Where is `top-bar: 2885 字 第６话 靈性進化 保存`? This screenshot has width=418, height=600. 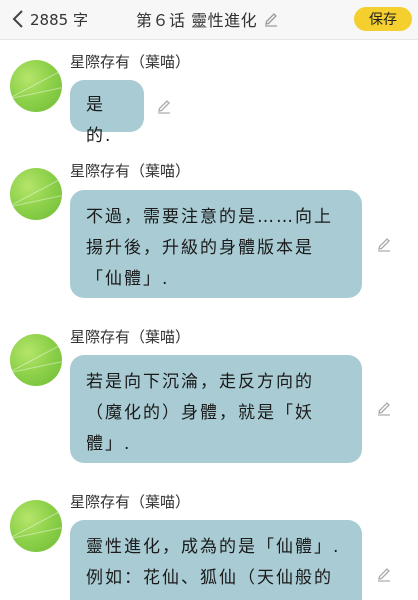
top-bar: 2885 字 第６话 靈性進化 保存 is located at coordinates (209, 20).